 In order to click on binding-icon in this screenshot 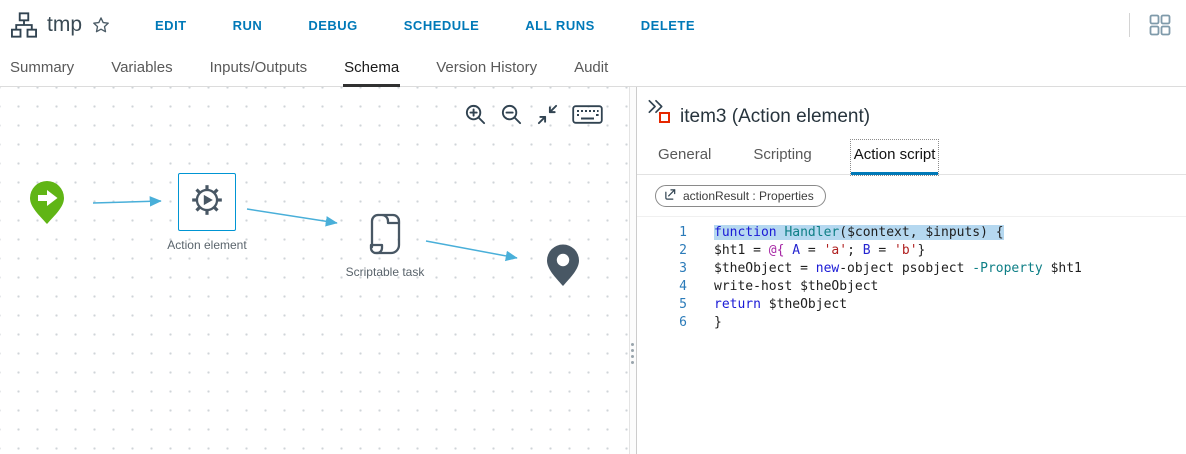, I will do `click(670, 196)`.